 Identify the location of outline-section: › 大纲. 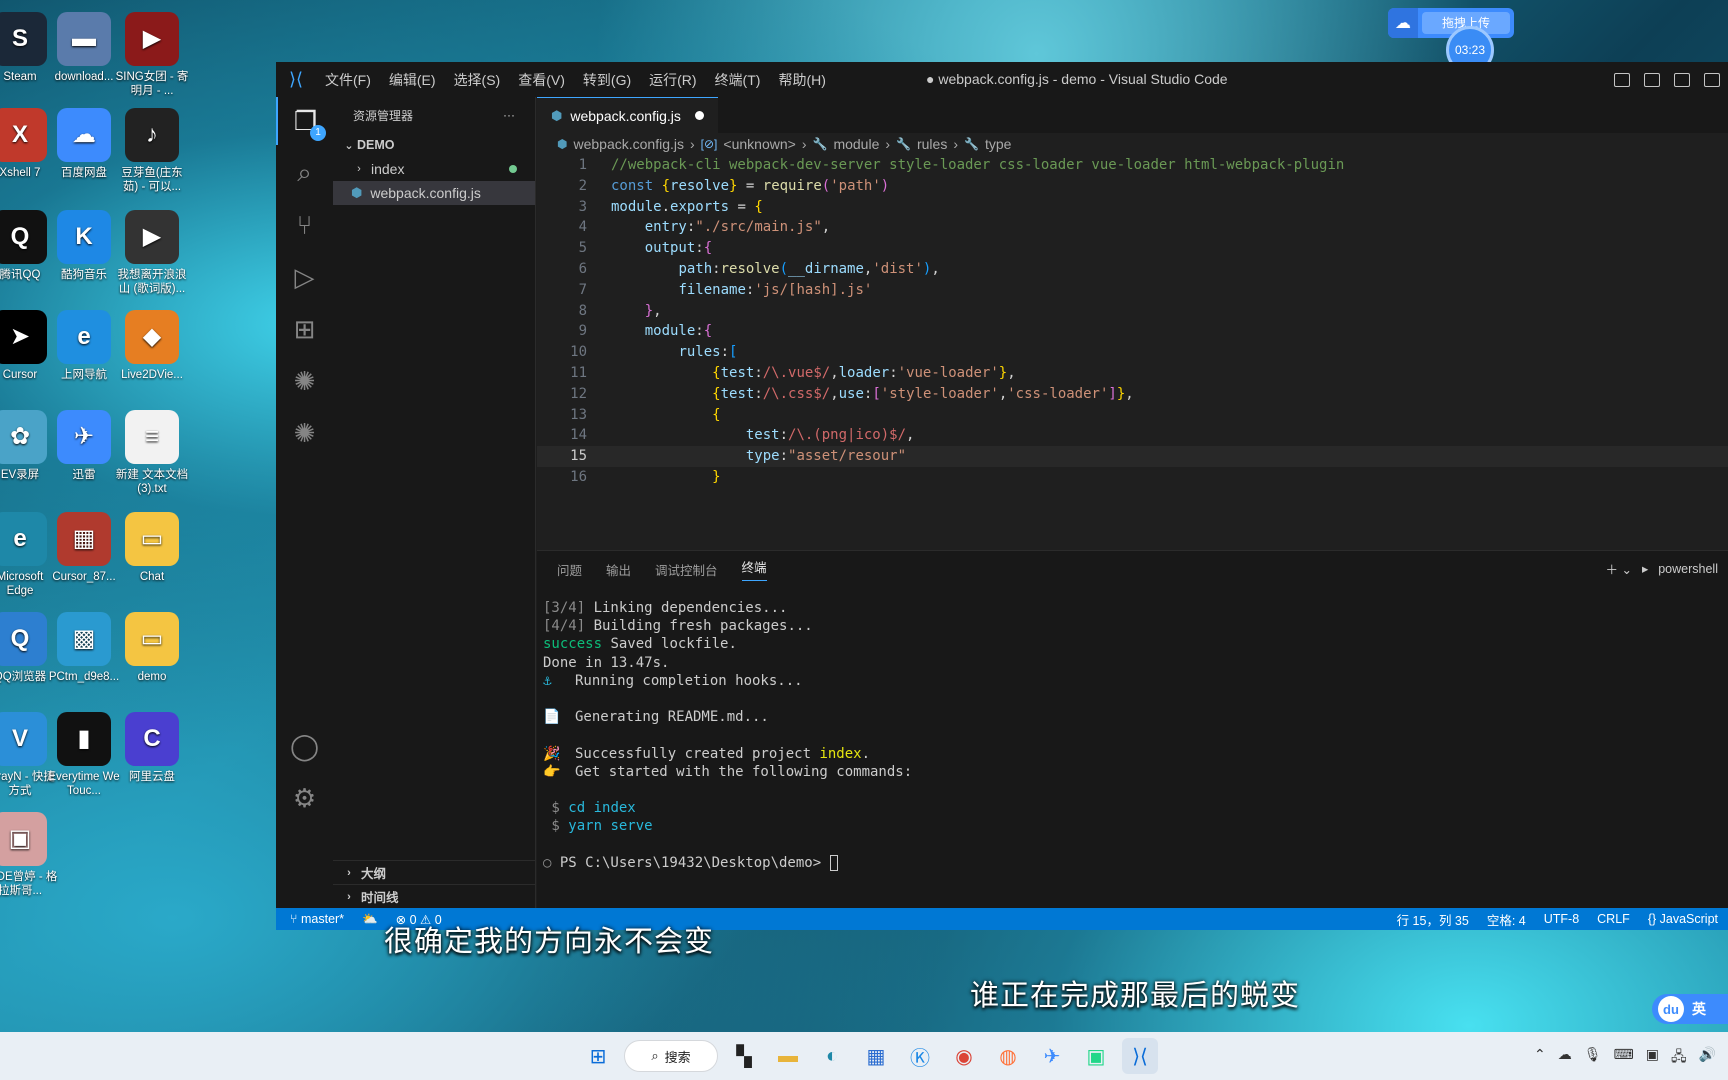
(434, 872).